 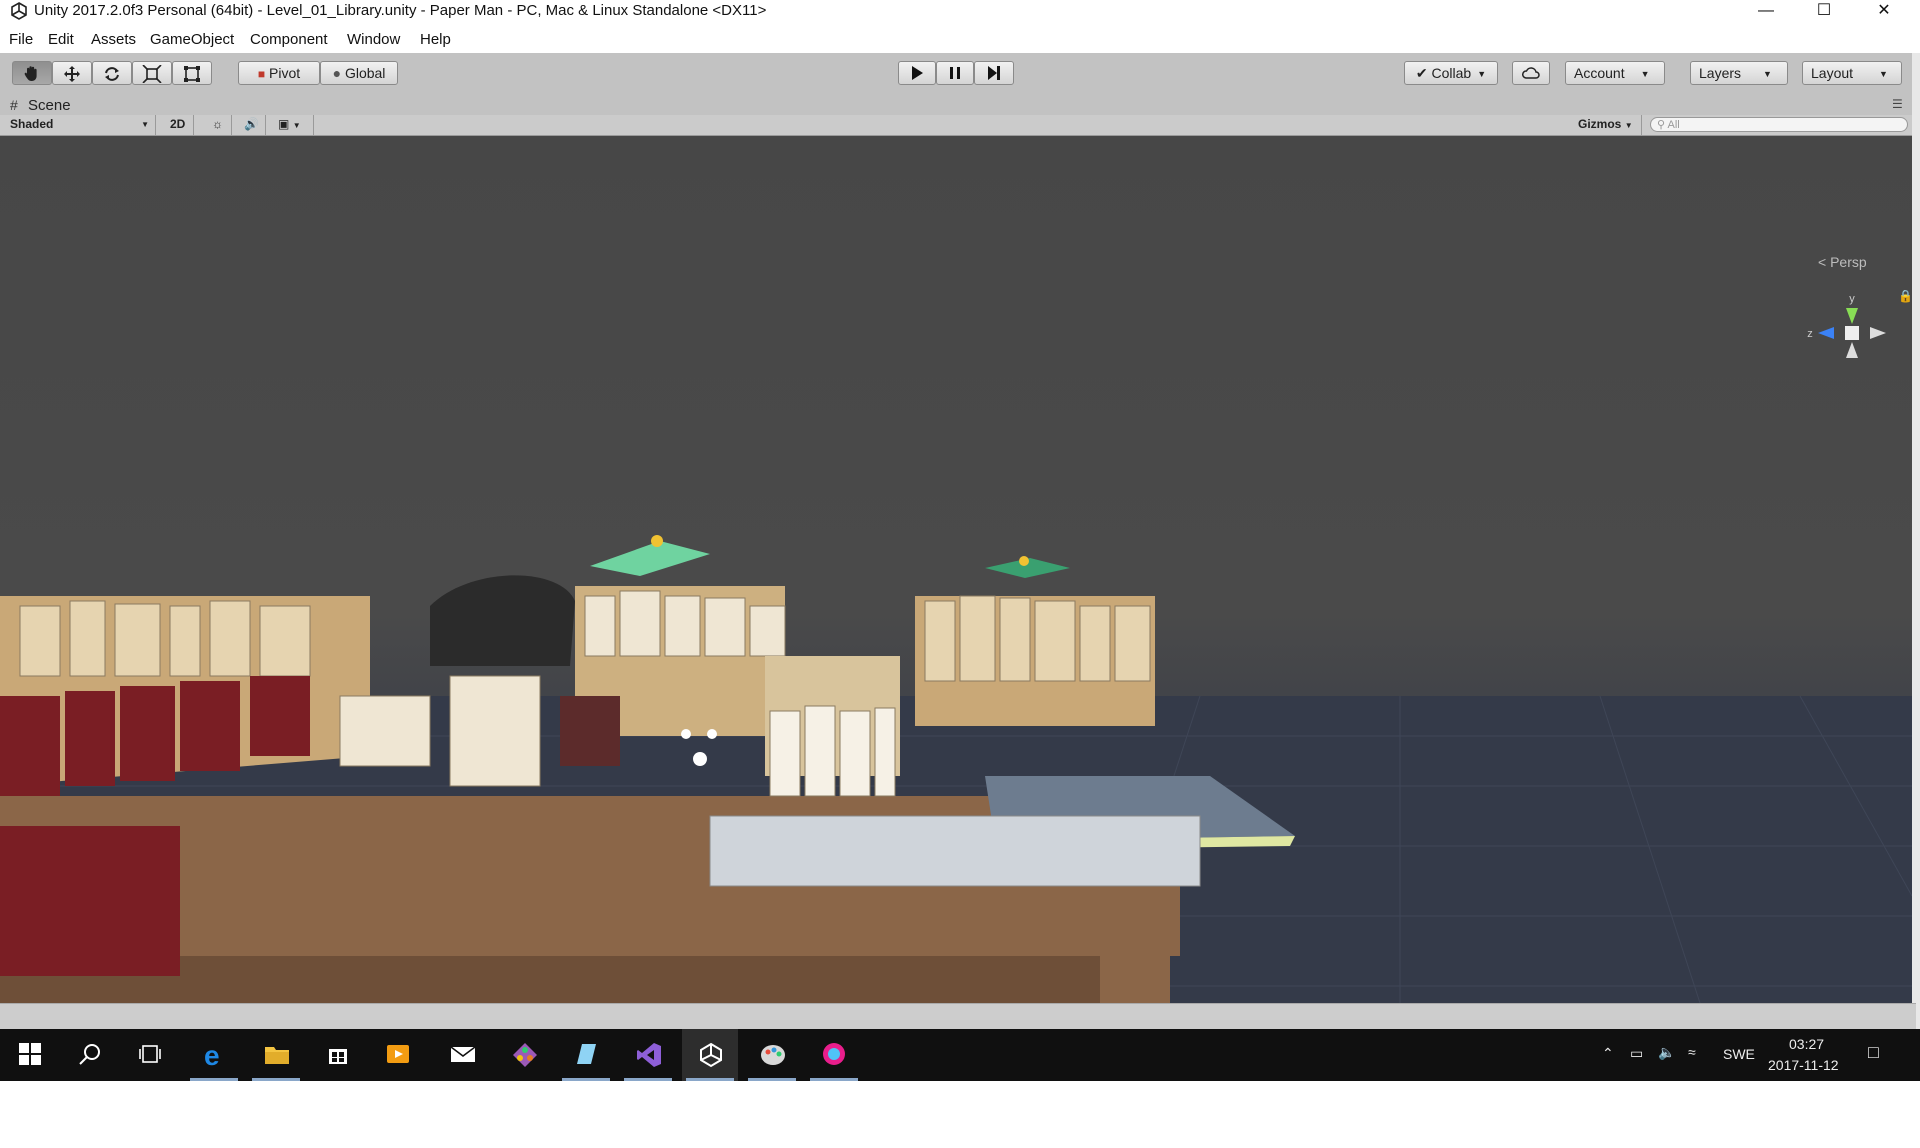 What do you see at coordinates (1822, 262) in the screenshot?
I see `persp-arrow-icon: <` at bounding box center [1822, 262].